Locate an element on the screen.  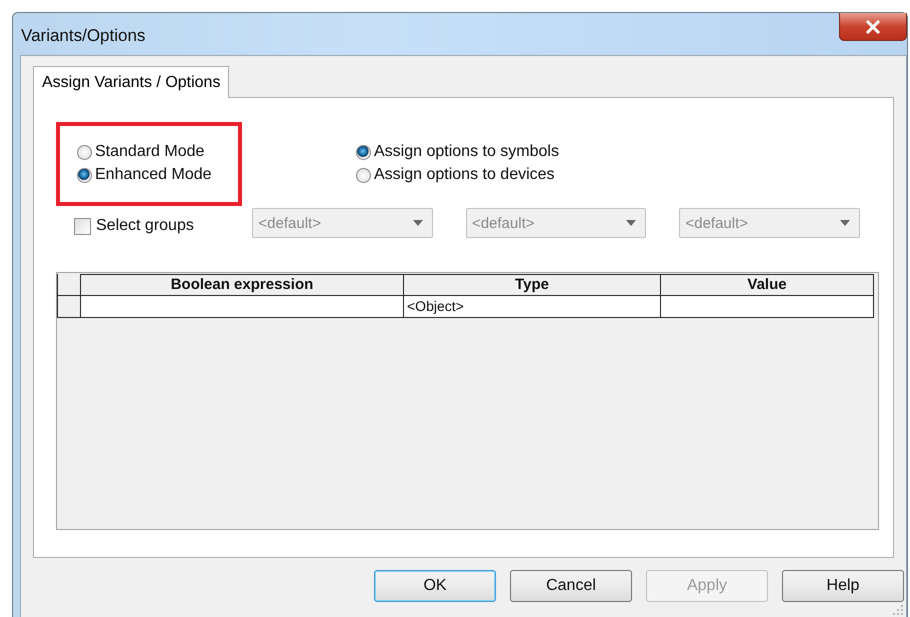
close-icon is located at coordinates (873, 27).